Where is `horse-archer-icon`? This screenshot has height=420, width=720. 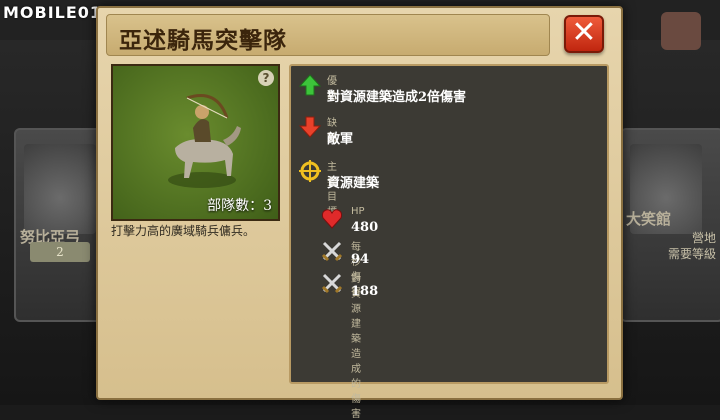 horse-archer-icon is located at coordinates (204, 141).